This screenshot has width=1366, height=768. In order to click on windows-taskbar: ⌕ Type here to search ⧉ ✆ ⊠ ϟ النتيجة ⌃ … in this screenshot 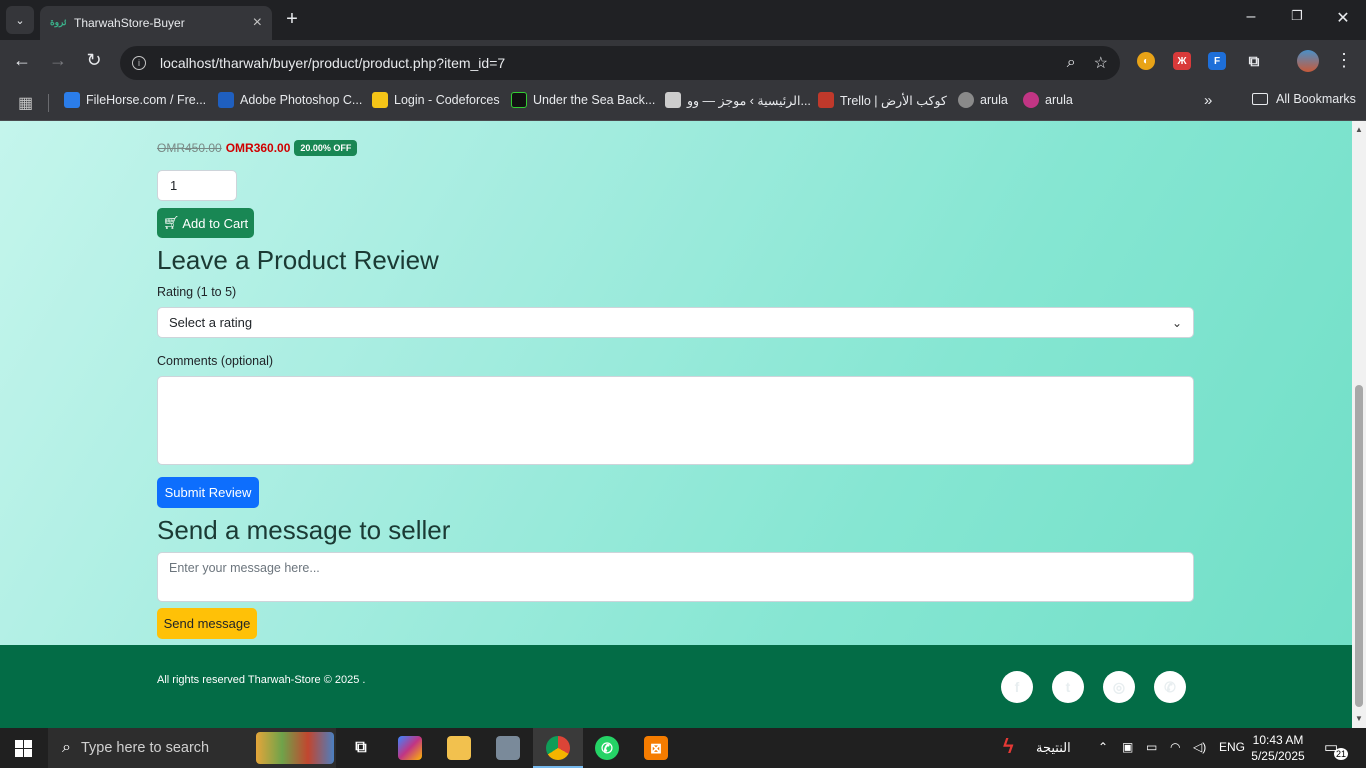, I will do `click(683, 748)`.